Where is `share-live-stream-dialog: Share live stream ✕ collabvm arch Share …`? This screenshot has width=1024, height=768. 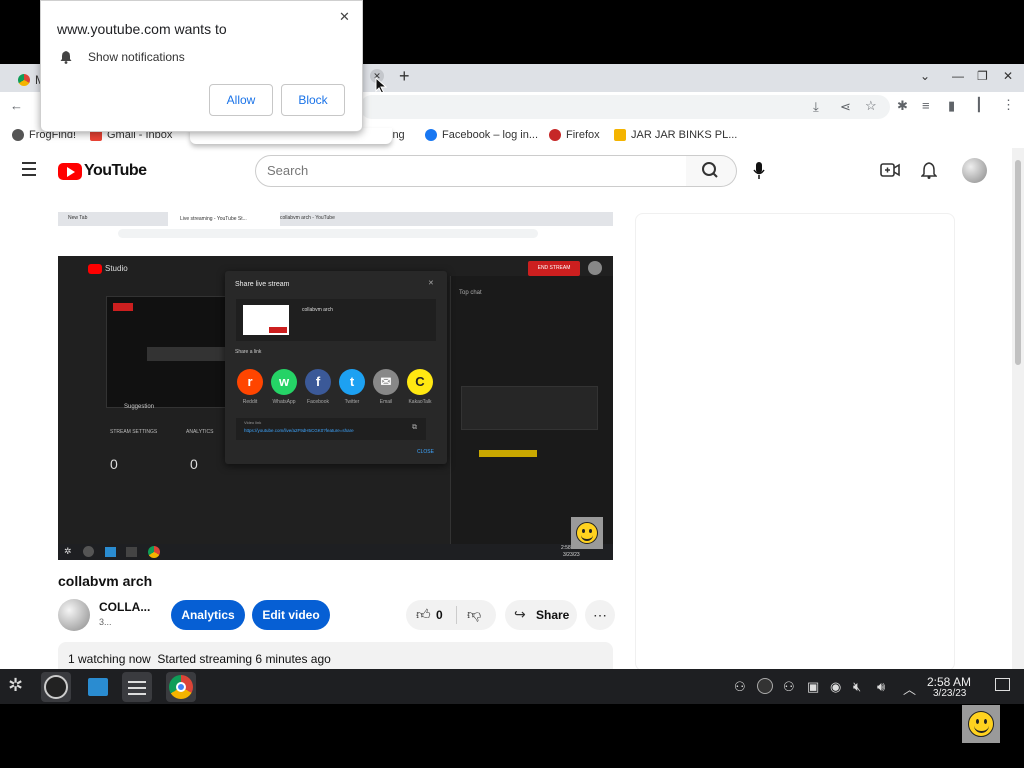 share-live-stream-dialog: Share live stream ✕ collabvm arch Share … is located at coordinates (336, 367).